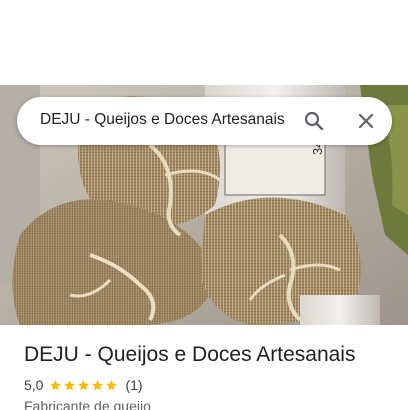  I want to click on search-bar: DEJU - Queijos e Doces Artesanais, so click(204, 121).